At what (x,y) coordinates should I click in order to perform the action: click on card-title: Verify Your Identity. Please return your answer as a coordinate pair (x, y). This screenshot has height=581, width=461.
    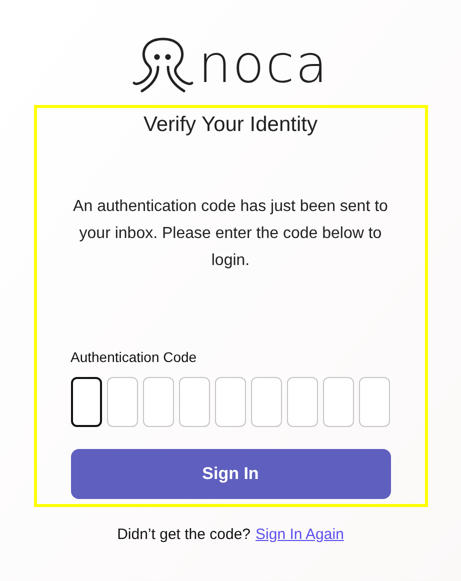
    Looking at the image, I should click on (231, 125).